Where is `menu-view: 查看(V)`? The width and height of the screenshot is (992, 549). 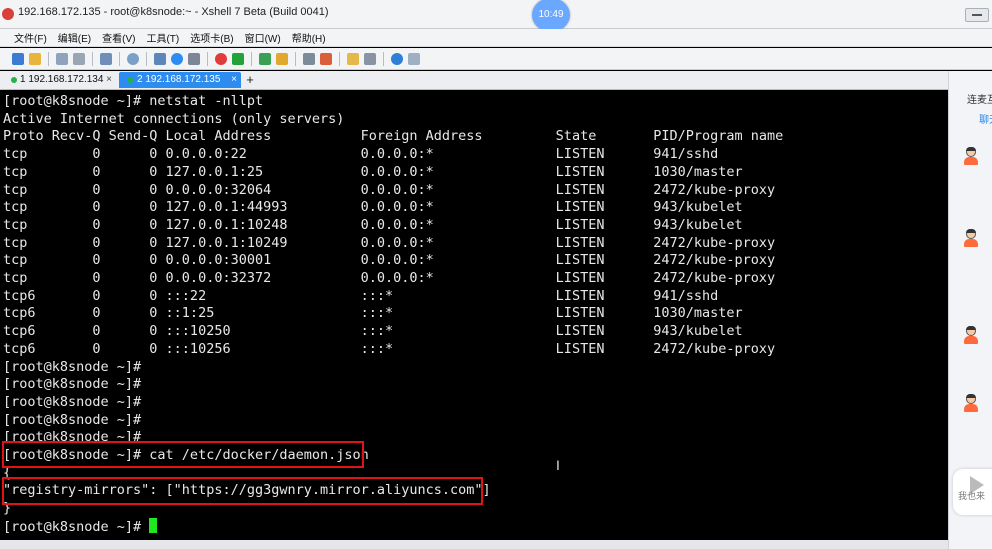 menu-view: 查看(V) is located at coordinates (118, 37).